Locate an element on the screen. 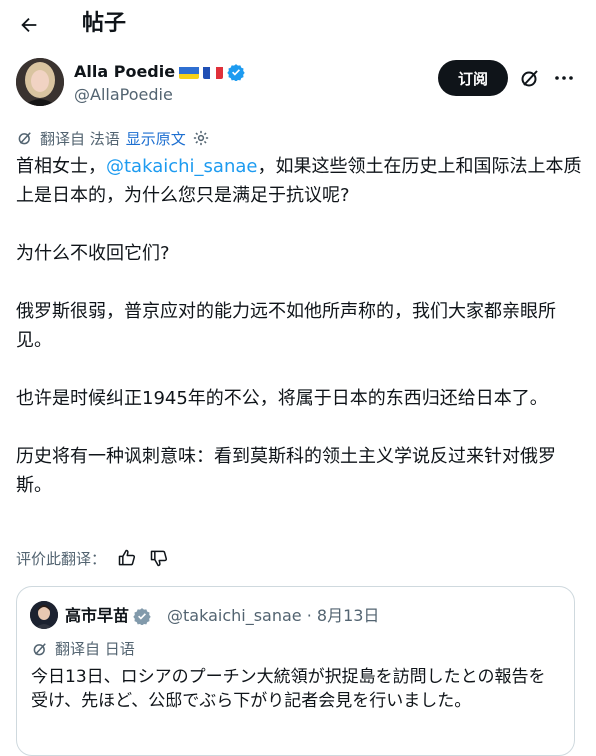 The height and width of the screenshot is (756, 596). thumbs-down-button is located at coordinates (159, 558).